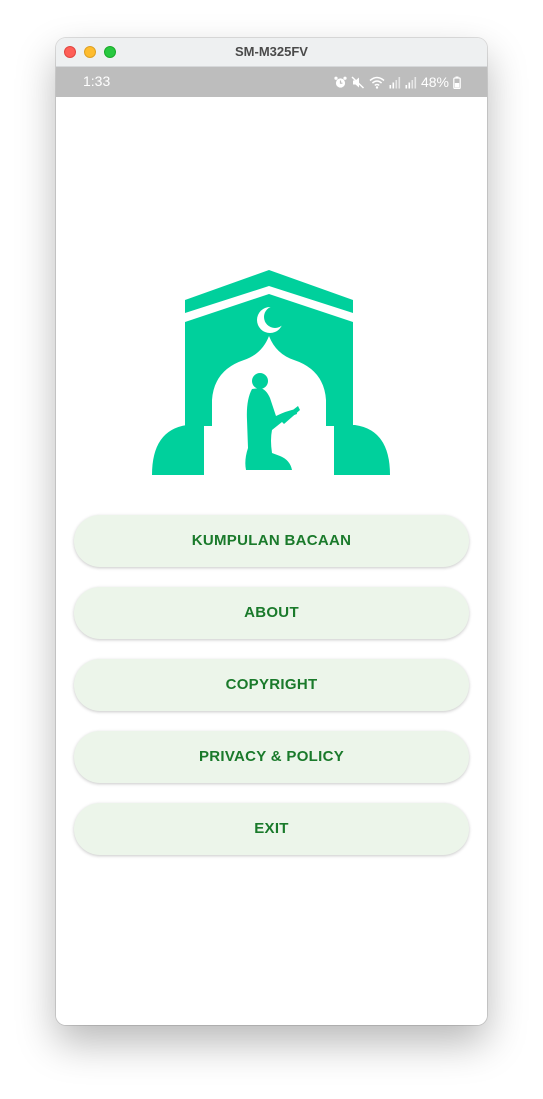 The image size is (543, 1099). I want to click on menu-button-kumpulan-bacaan: KUMPULAN BACAAN, so click(271, 541).